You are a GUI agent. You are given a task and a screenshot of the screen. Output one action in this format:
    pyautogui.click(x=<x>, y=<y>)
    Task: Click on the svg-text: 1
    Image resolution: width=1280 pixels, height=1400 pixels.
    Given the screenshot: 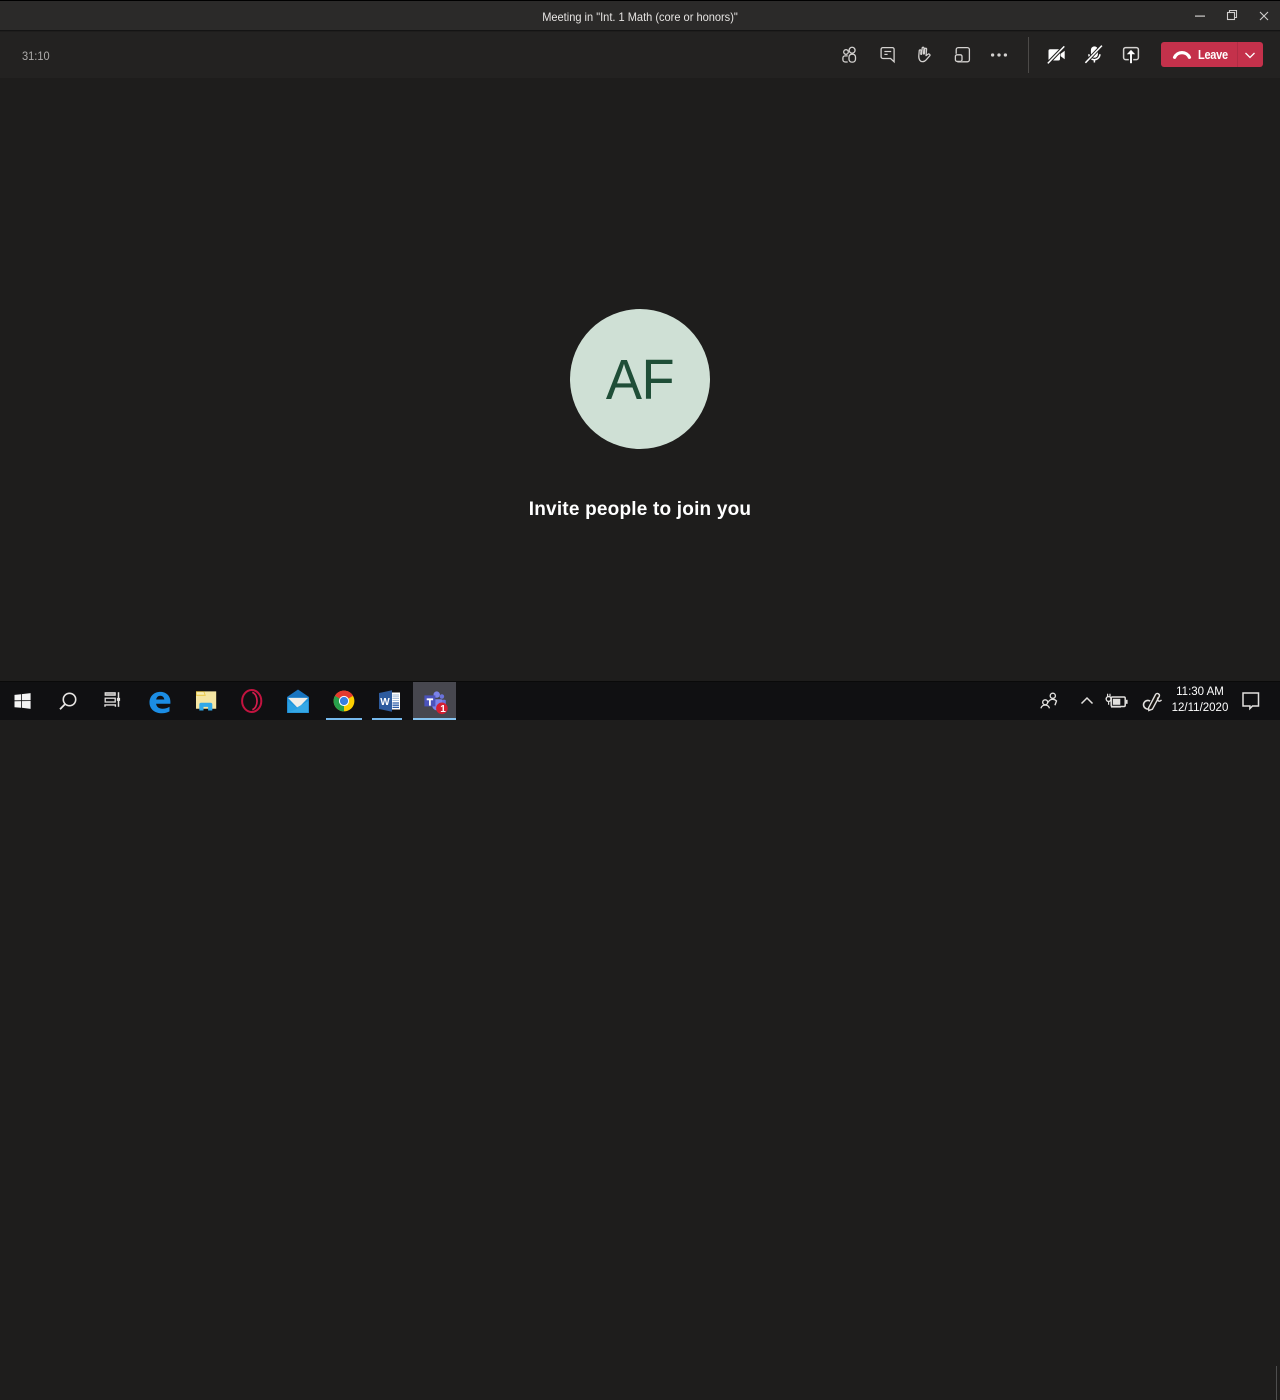 What is the action you would take?
    pyautogui.click(x=443, y=709)
    